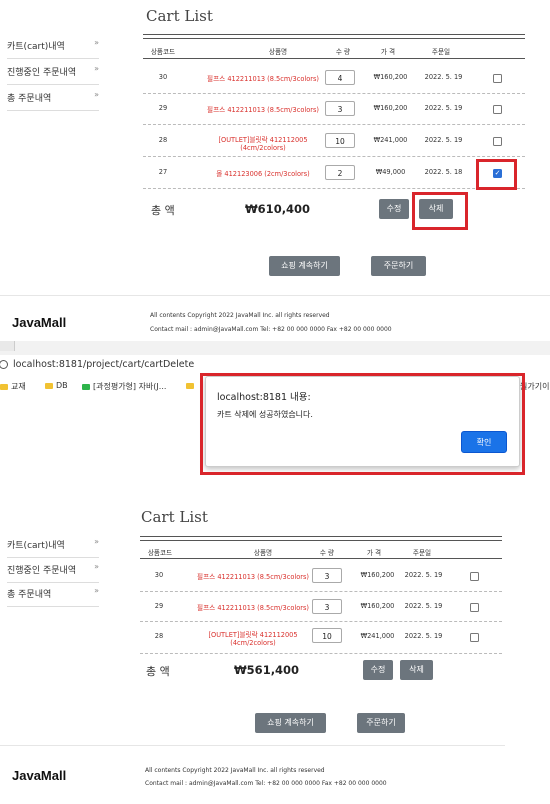  What do you see at coordinates (7, 346) in the screenshot?
I see `tab-icon` at bounding box center [7, 346].